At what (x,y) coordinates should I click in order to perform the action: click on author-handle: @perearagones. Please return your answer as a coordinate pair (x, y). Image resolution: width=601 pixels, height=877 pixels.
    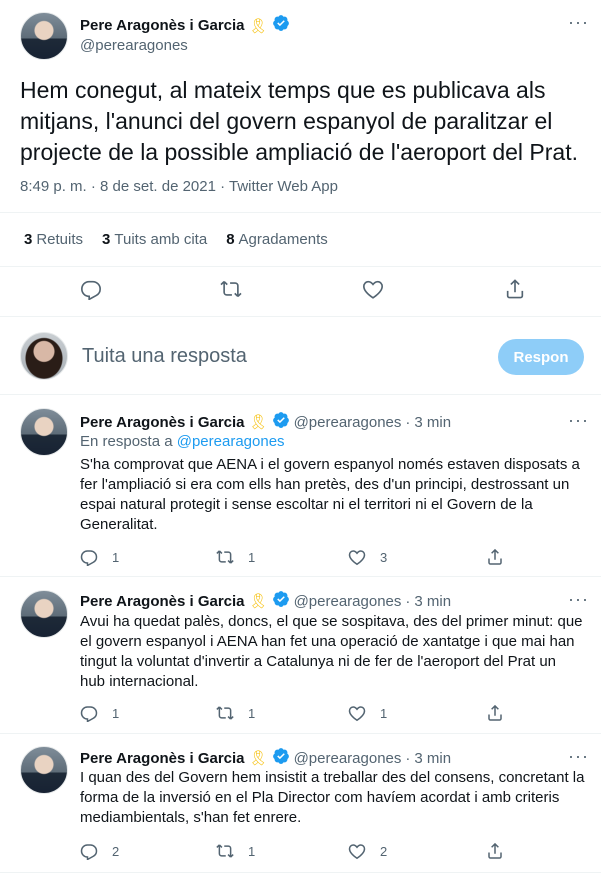
    Looking at the image, I should click on (134, 45).